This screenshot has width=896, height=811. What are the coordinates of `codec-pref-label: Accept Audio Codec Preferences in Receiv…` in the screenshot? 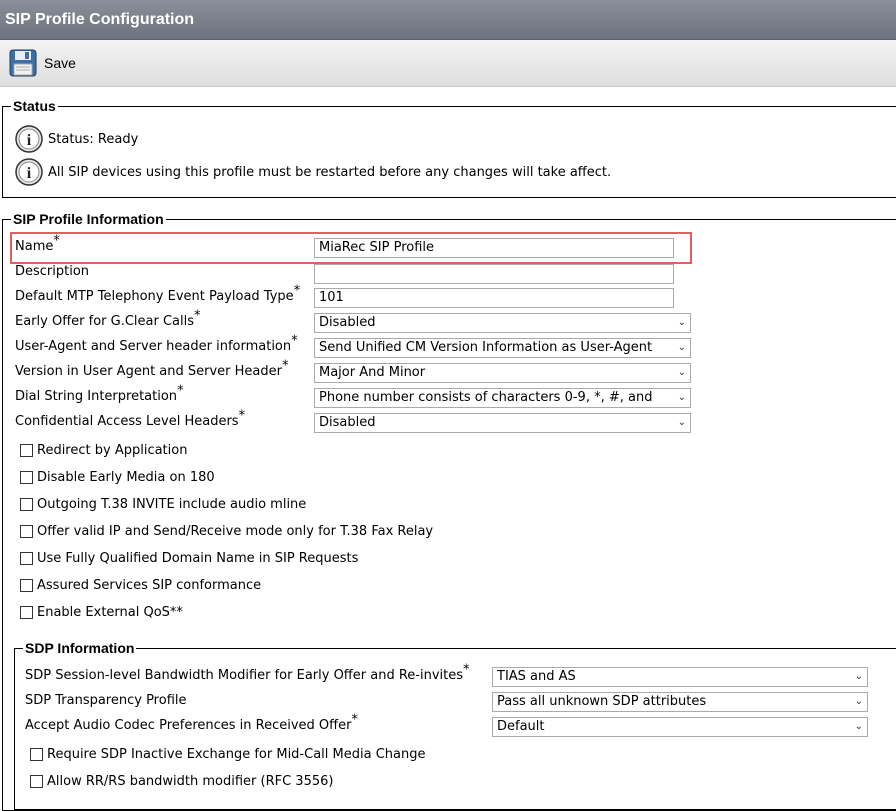 It's located at (191, 722).